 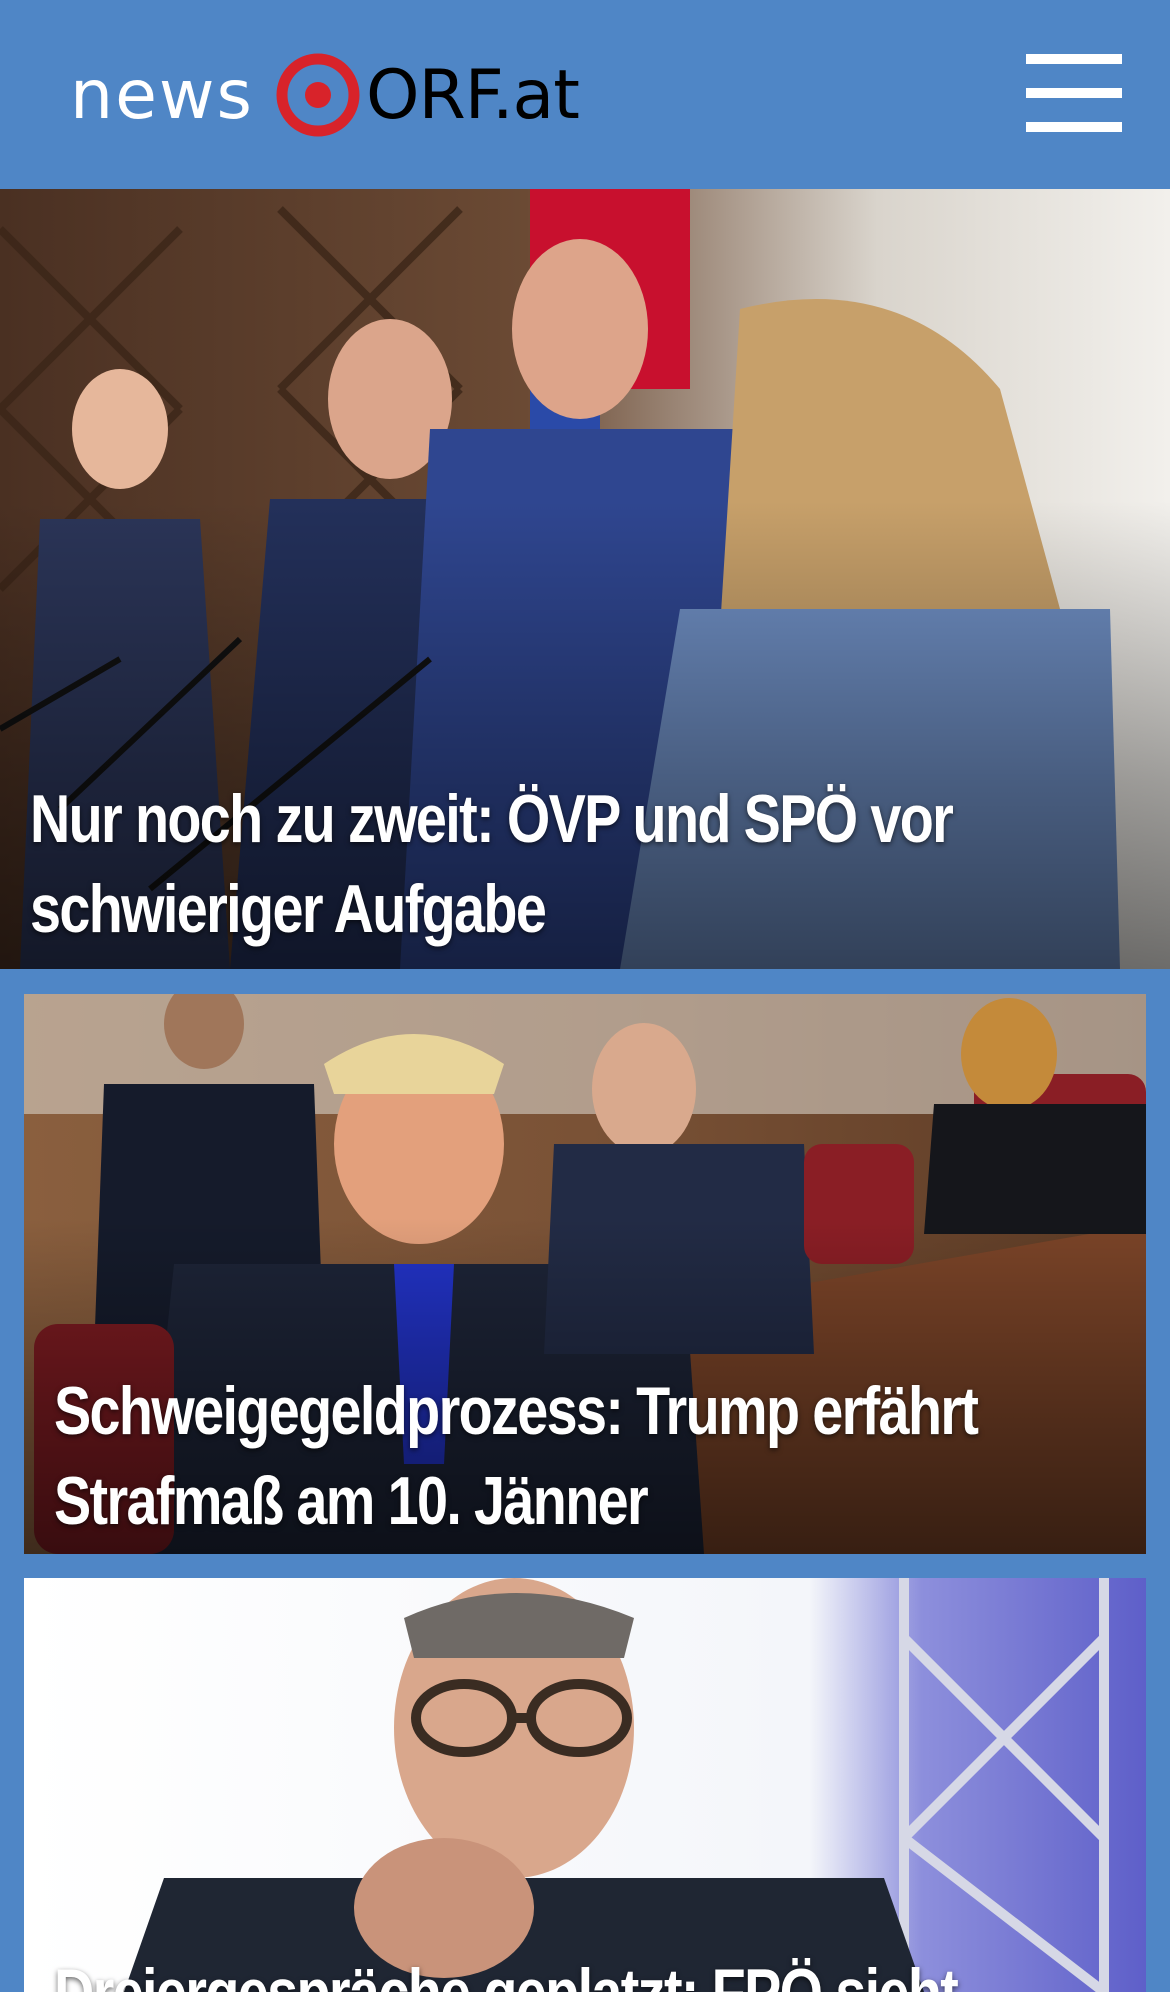 What do you see at coordinates (318, 95) in the screenshot?
I see `orf-target-icon` at bounding box center [318, 95].